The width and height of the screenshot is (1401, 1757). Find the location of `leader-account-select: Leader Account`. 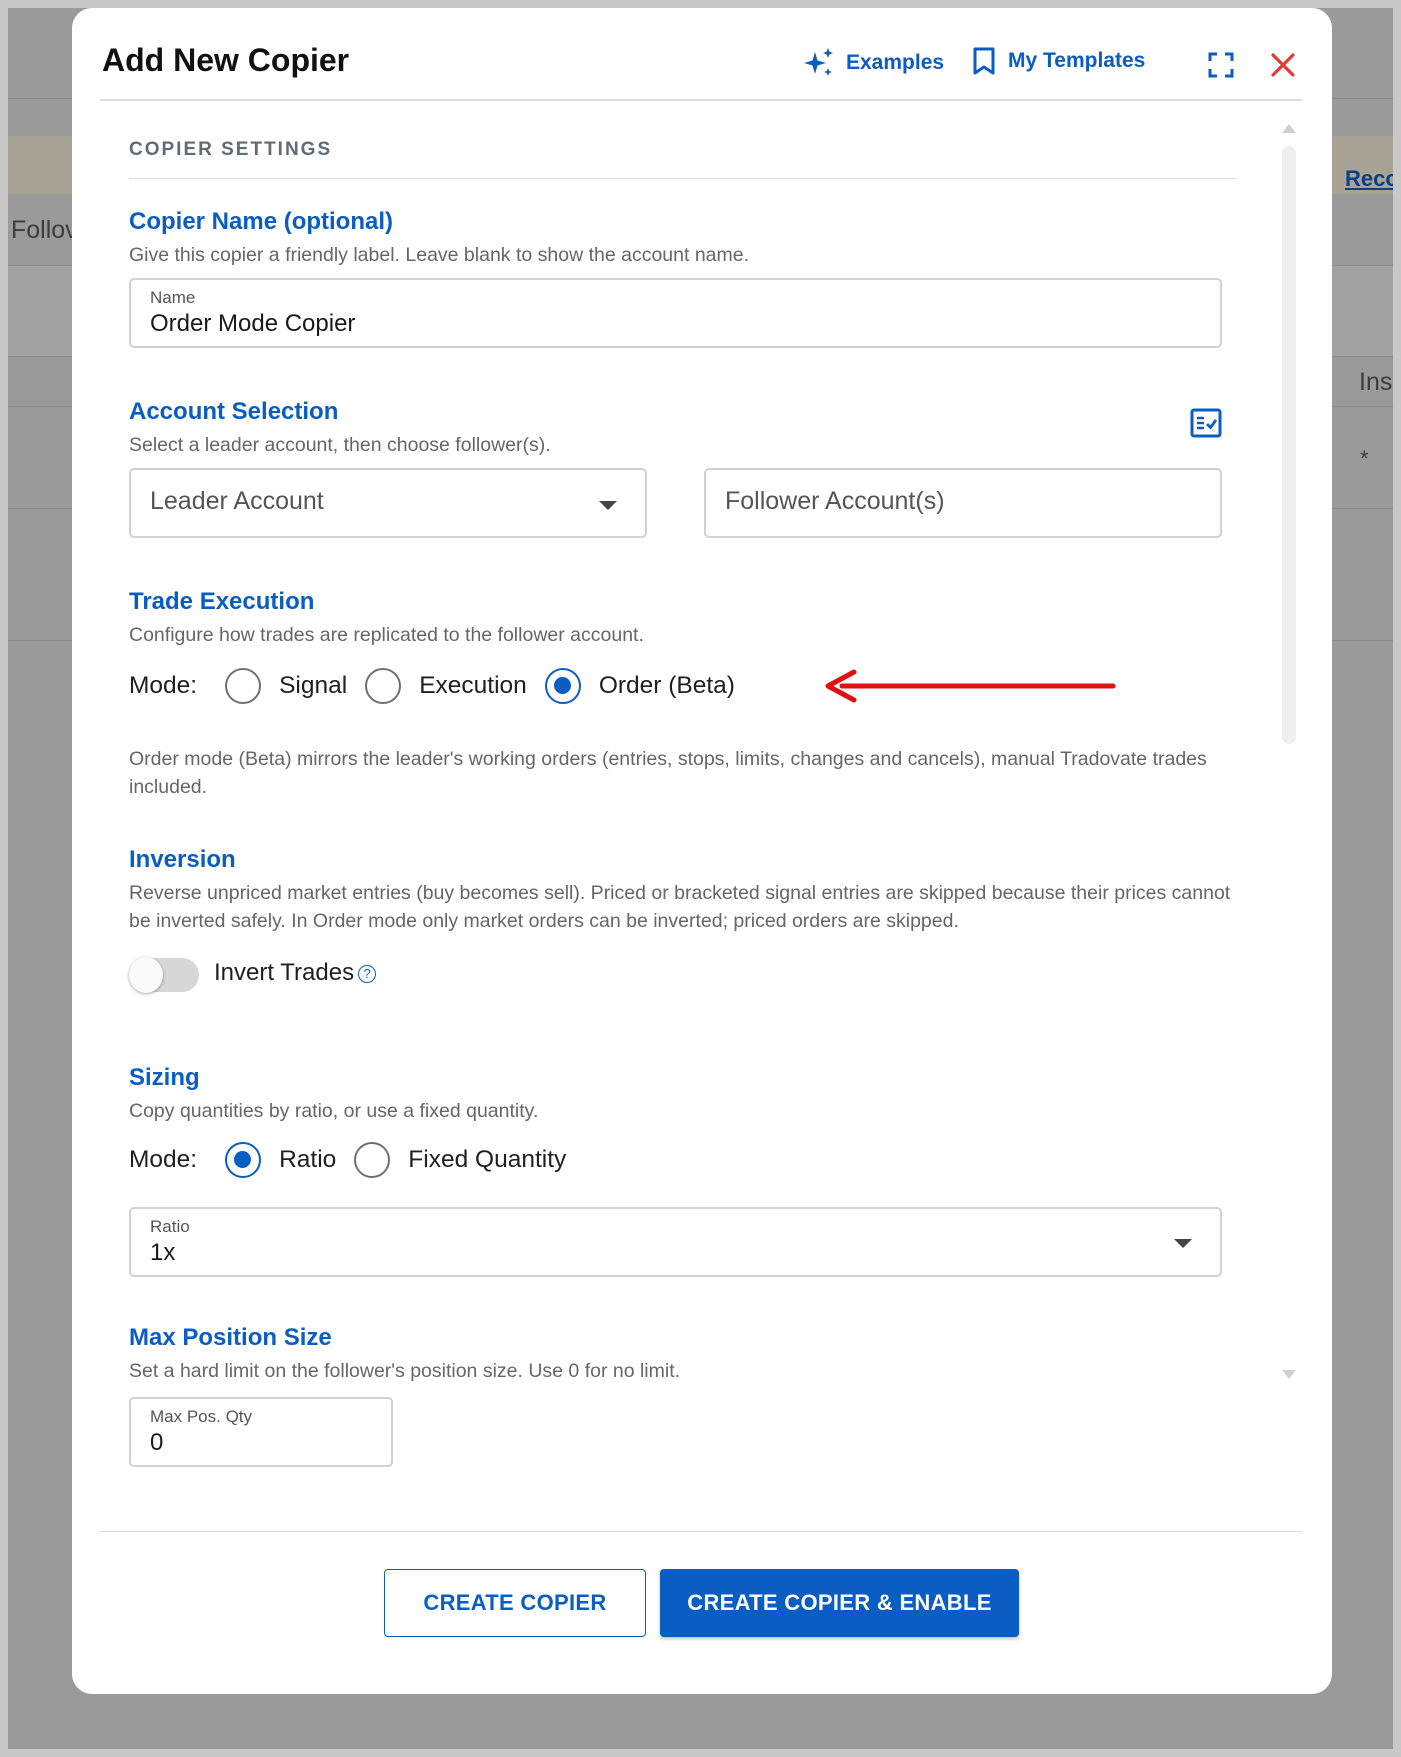

leader-account-select: Leader Account is located at coordinates (388, 503).